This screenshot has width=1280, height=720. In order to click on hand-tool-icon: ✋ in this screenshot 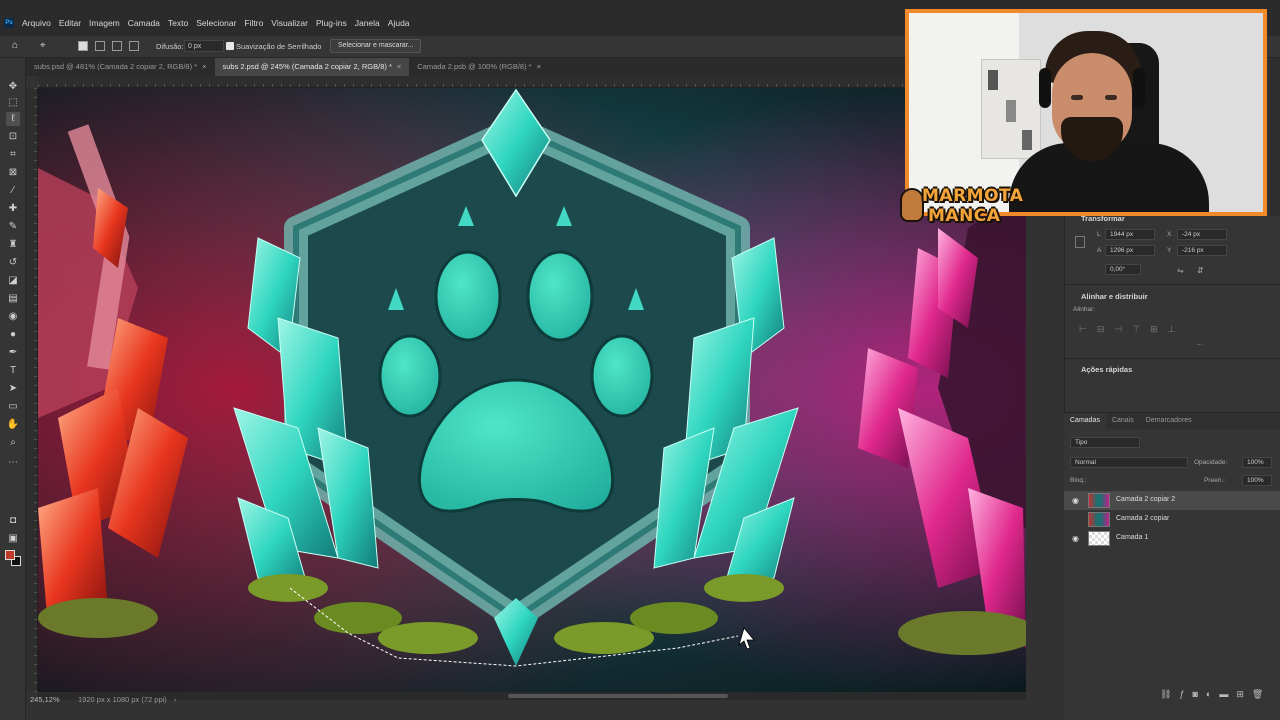, I will do `click(13, 425)`.